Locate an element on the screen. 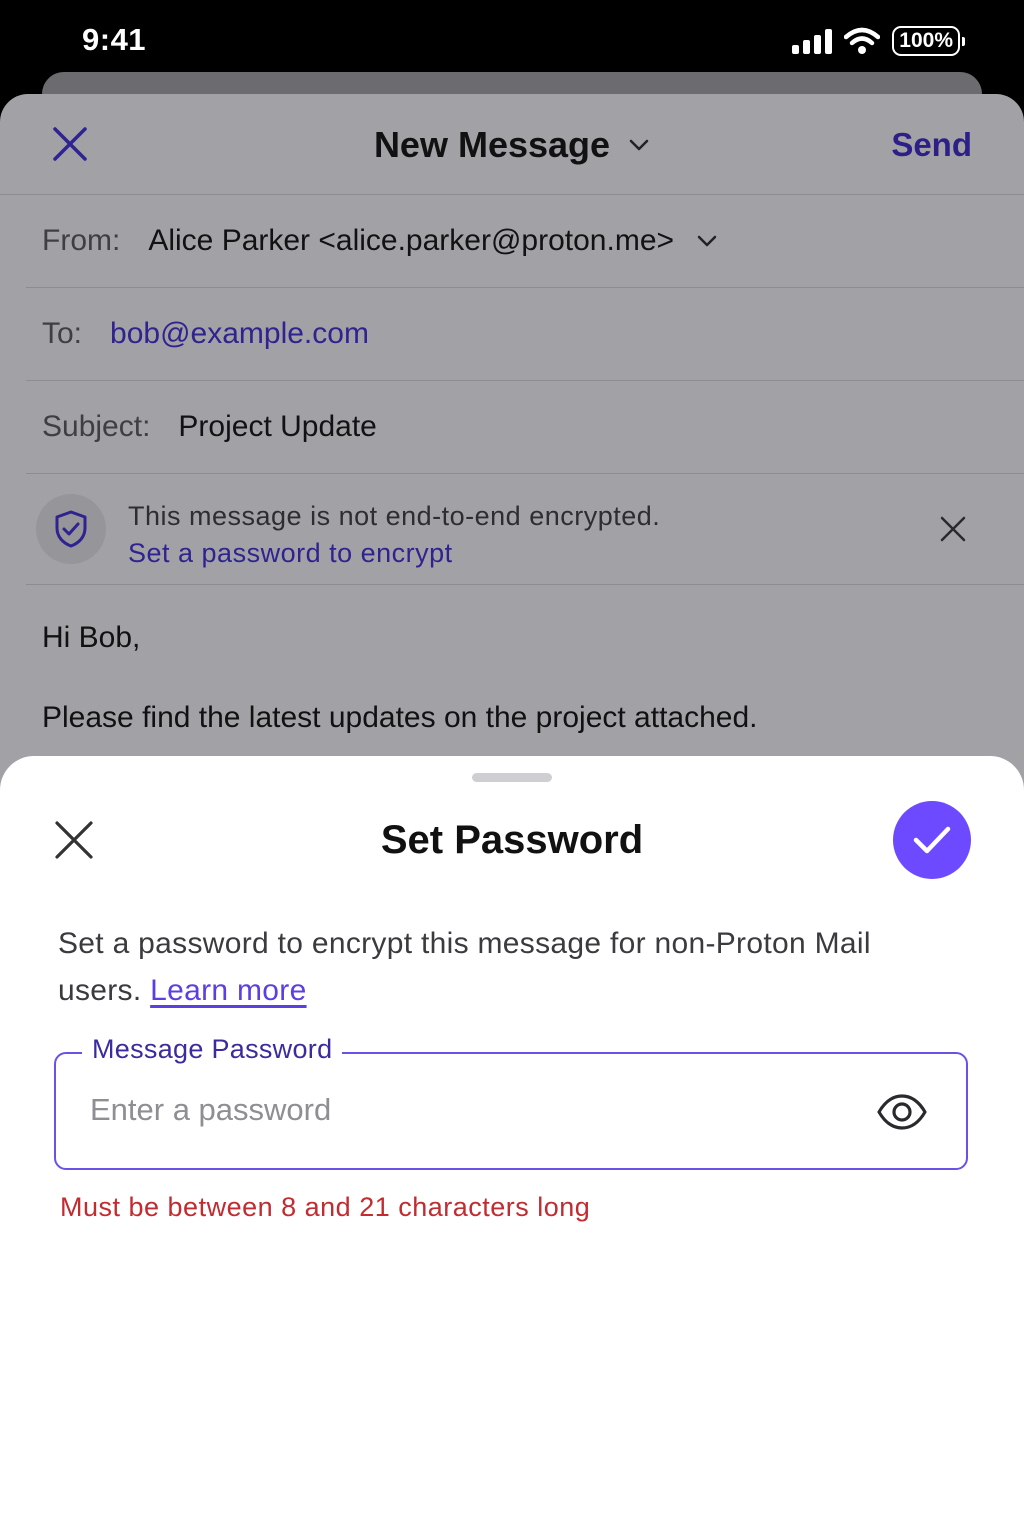 The height and width of the screenshot is (1536, 1024). password-field-label: Message Password is located at coordinates (212, 1049).